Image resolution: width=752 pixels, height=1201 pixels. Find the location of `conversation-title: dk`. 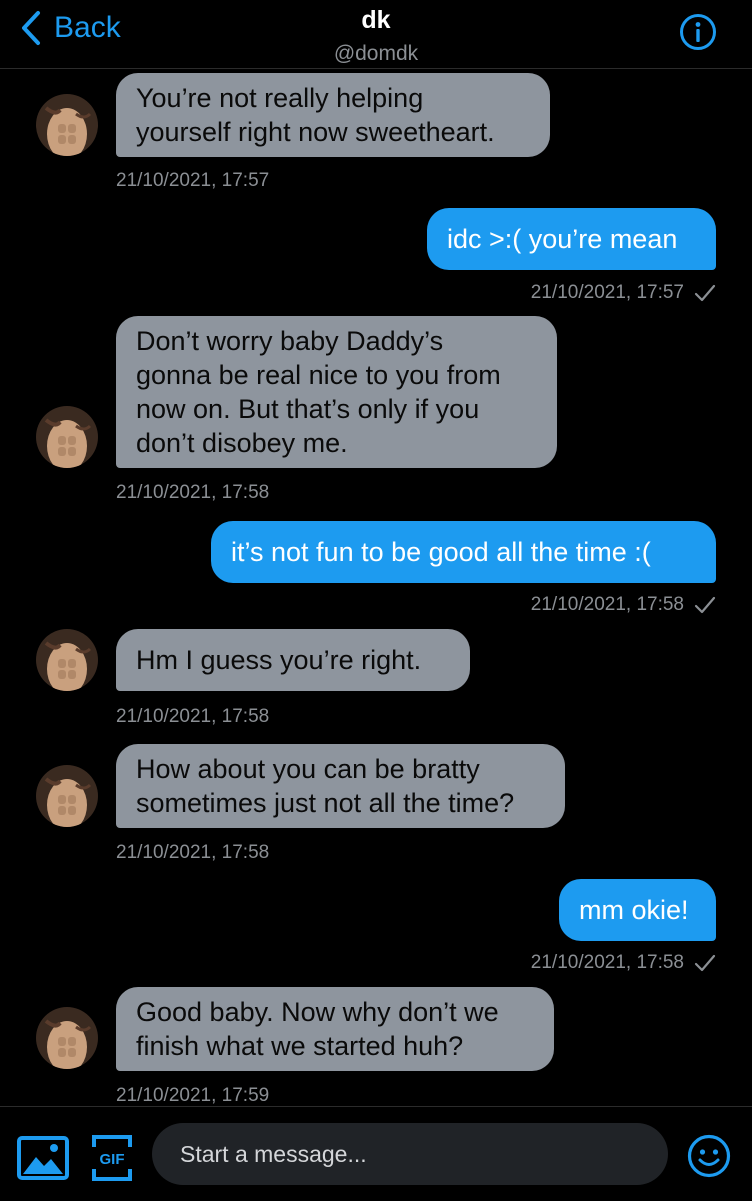

conversation-title: dk is located at coordinates (376, 20).